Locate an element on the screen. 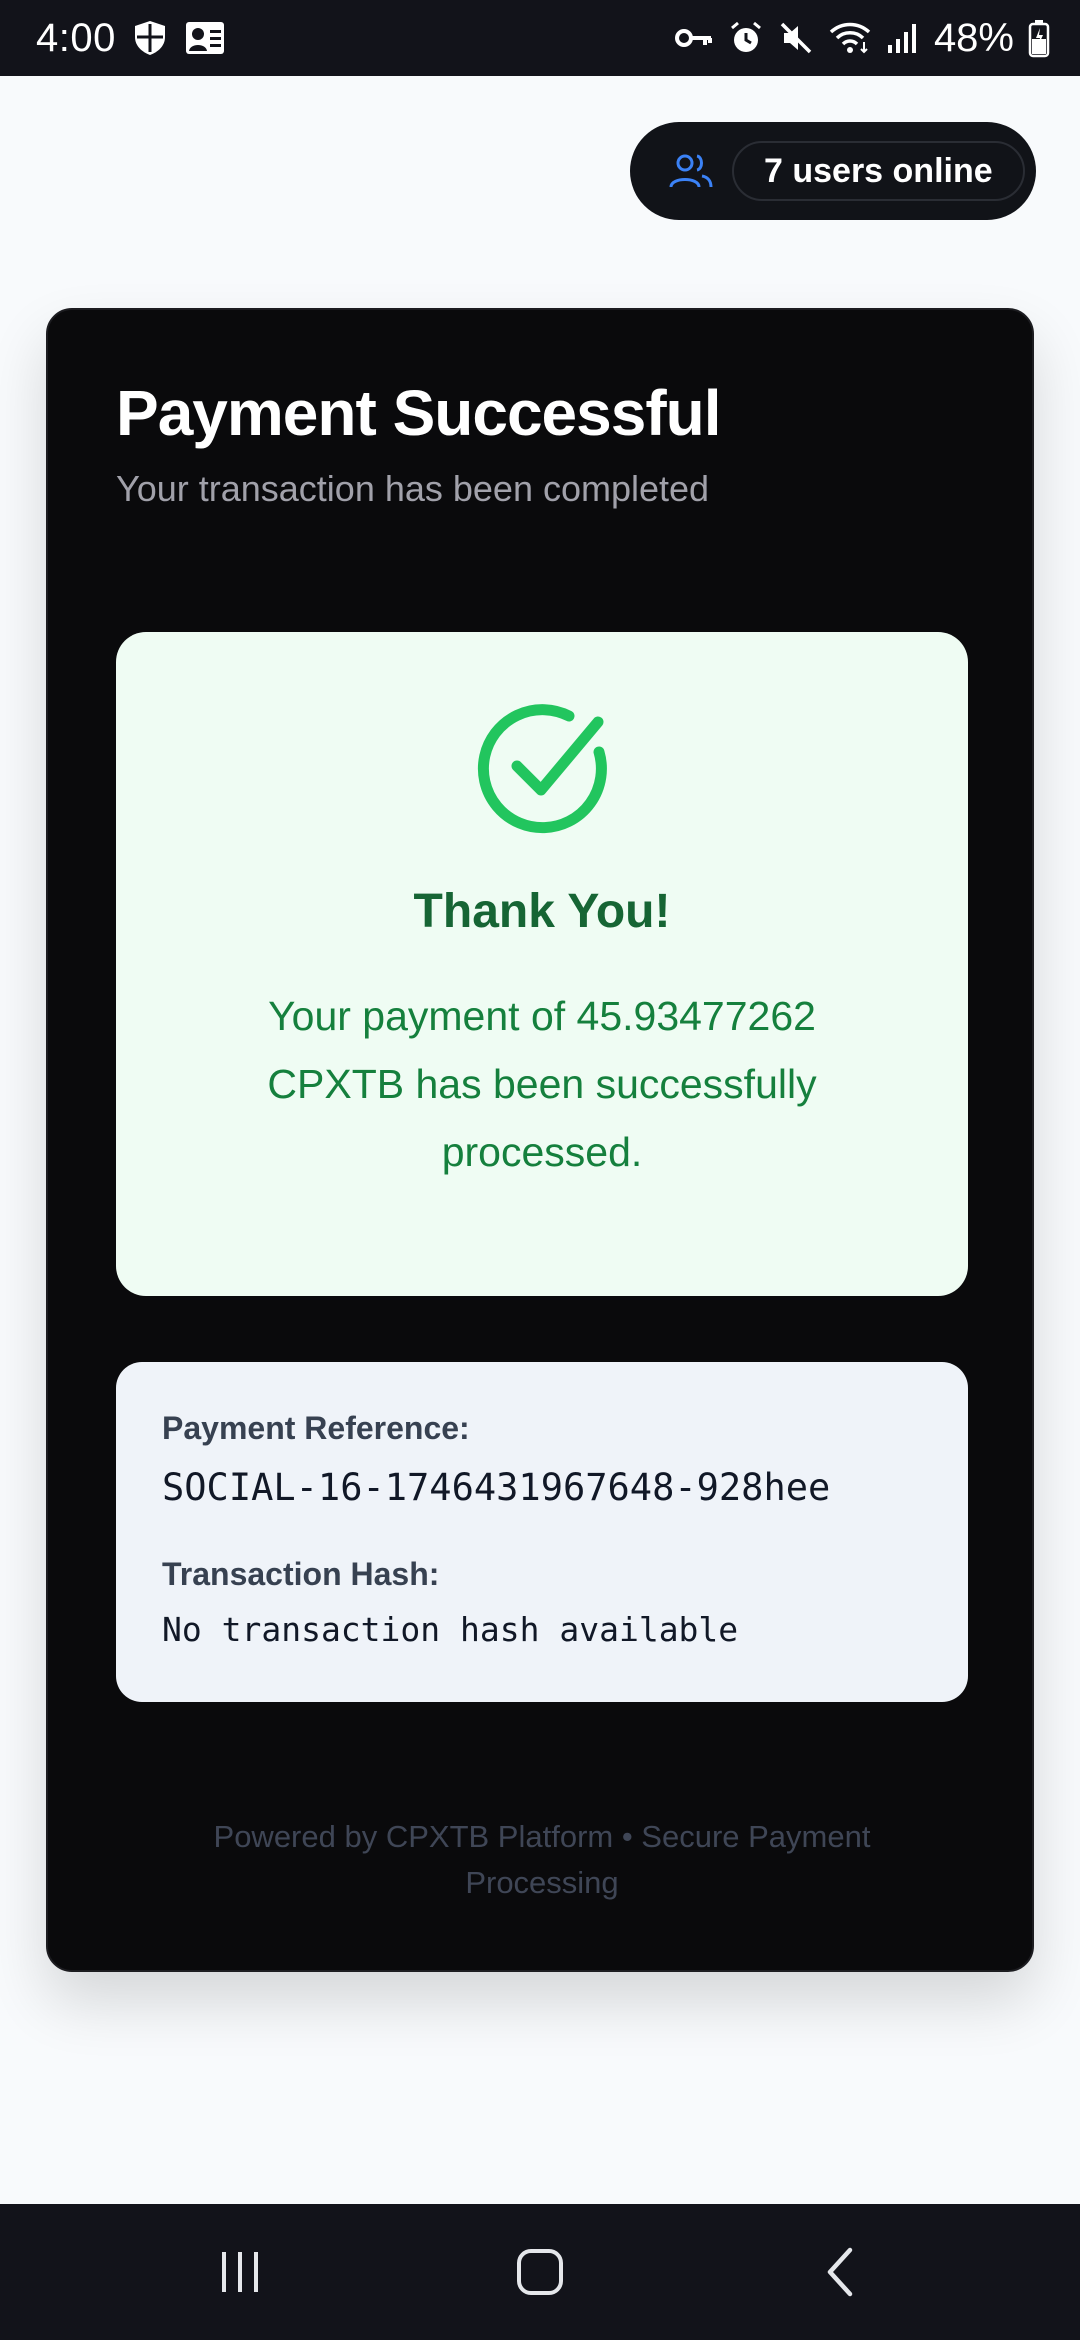  signal-icon is located at coordinates (903, 38).